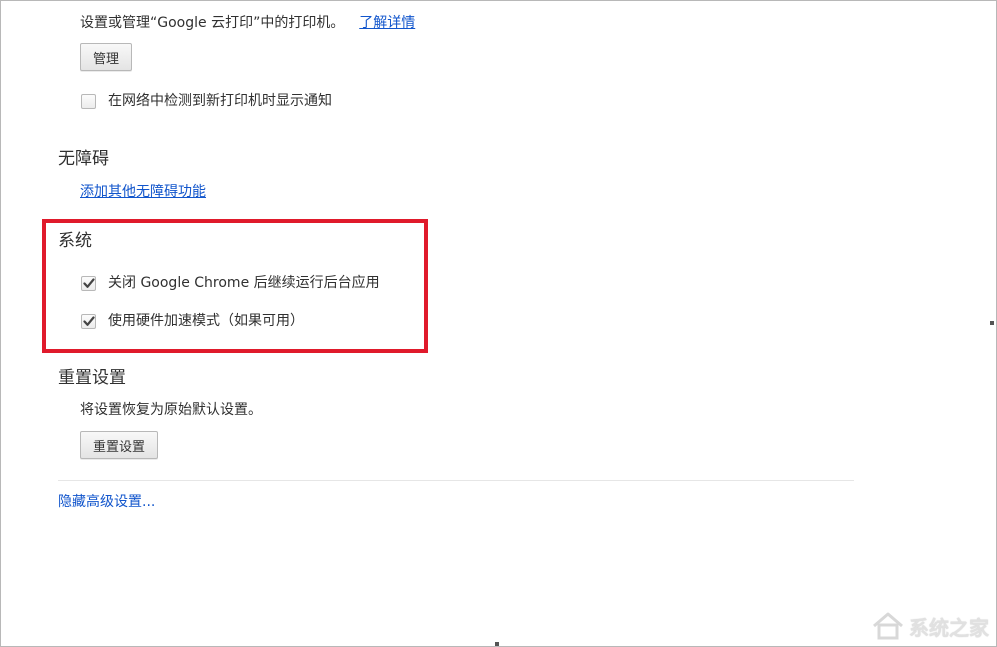 The image size is (997, 647). I want to click on background-apps-row: 关闭 Google Chrome 后继续运行后台应用, so click(230, 283).